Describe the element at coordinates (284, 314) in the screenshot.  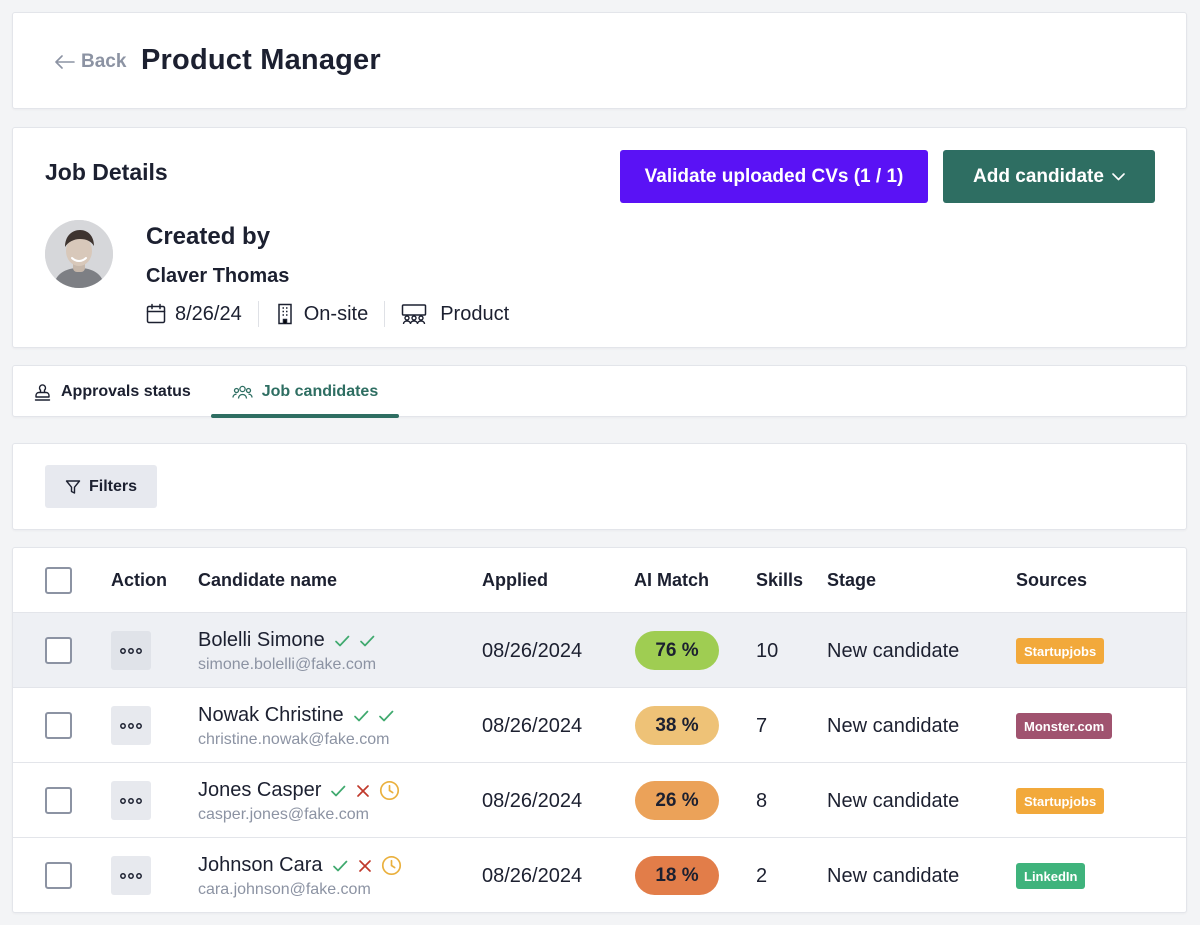
I see `building-icon` at that location.